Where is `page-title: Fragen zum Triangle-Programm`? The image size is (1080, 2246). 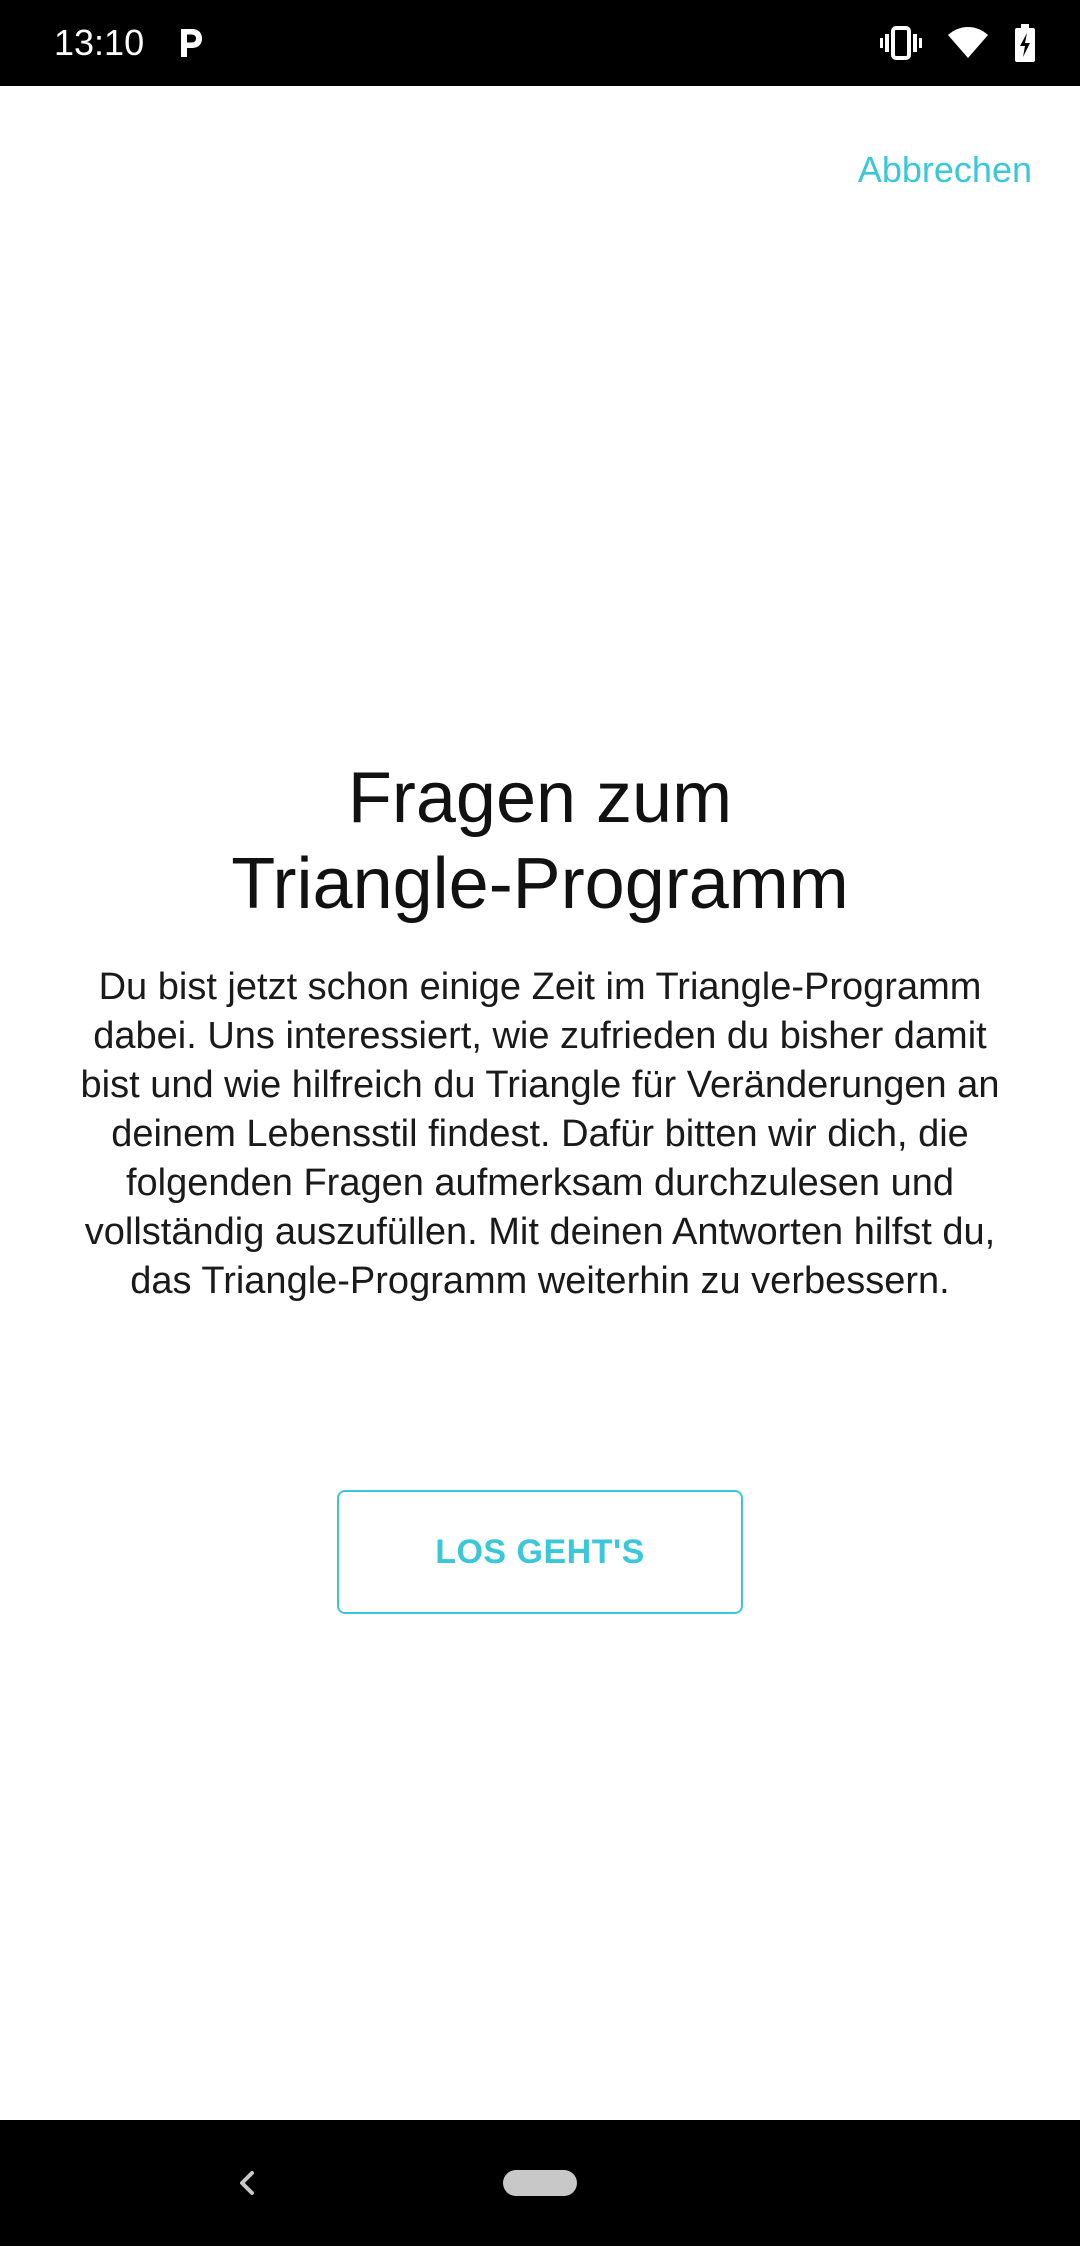 page-title: Fragen zum Triangle-Programm is located at coordinates (540, 841).